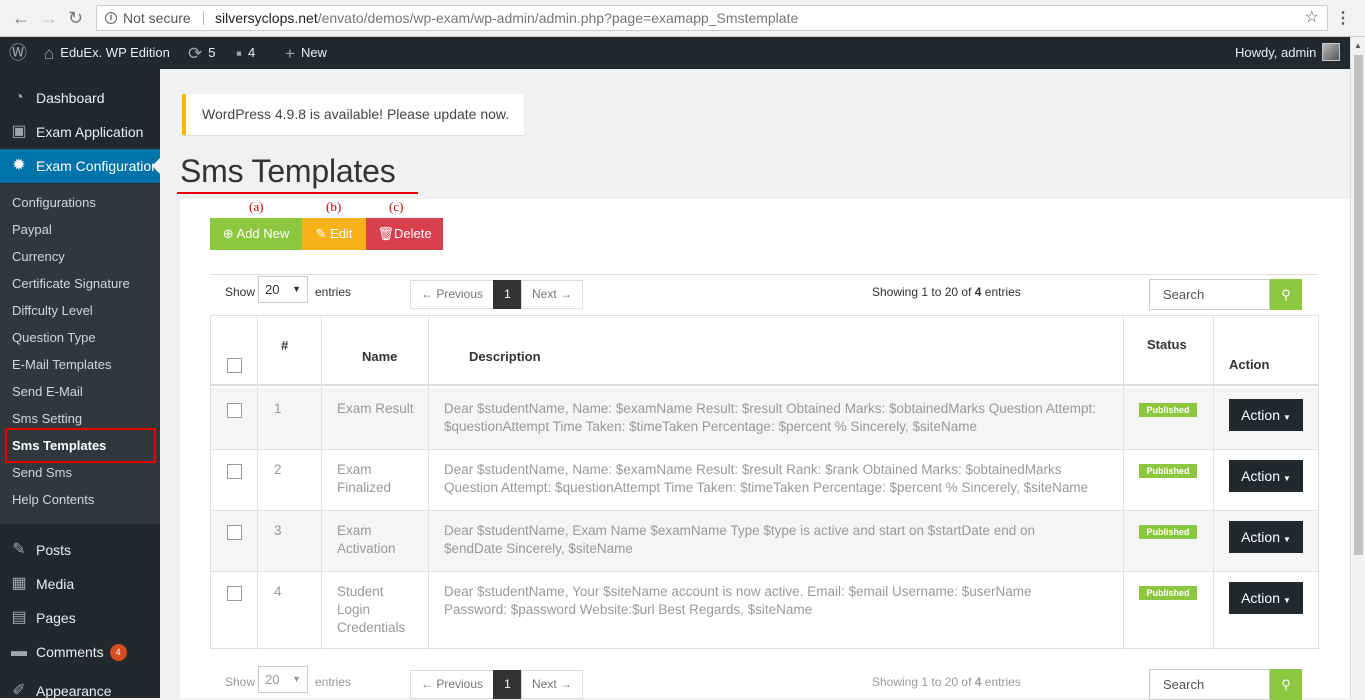 The height and width of the screenshot is (700, 1365). Describe the element at coordinates (21, 18) in the screenshot. I see `arrow-left-icon: ←` at that location.